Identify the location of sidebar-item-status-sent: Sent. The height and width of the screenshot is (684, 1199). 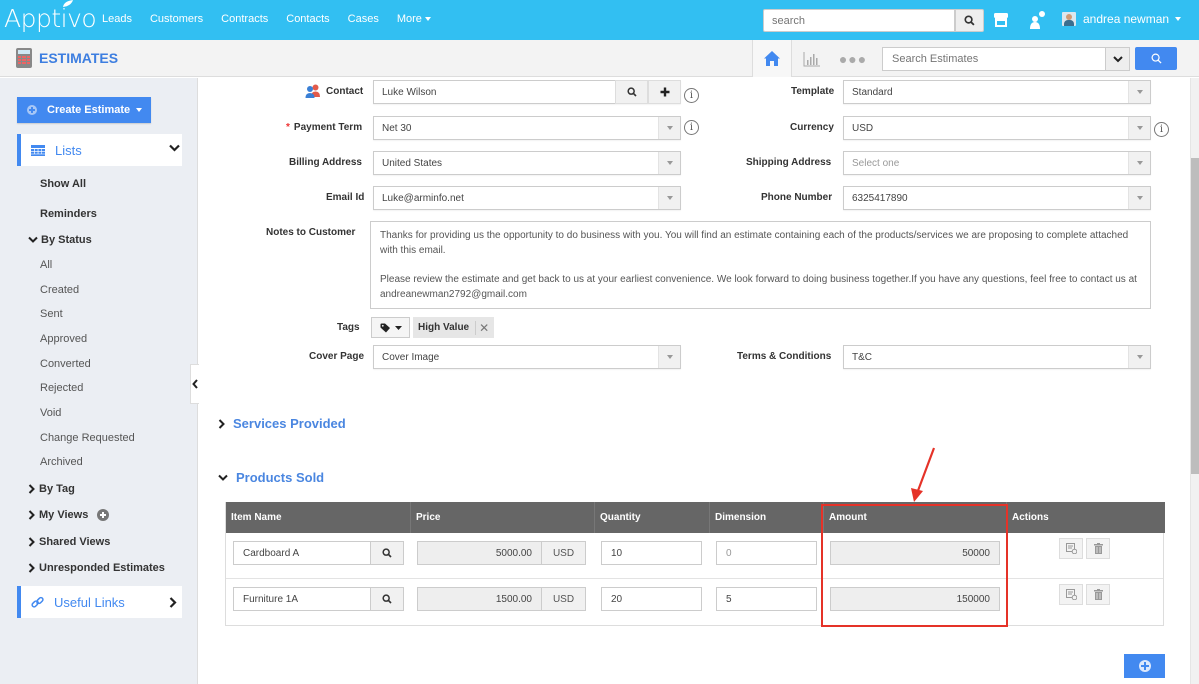
(51, 314).